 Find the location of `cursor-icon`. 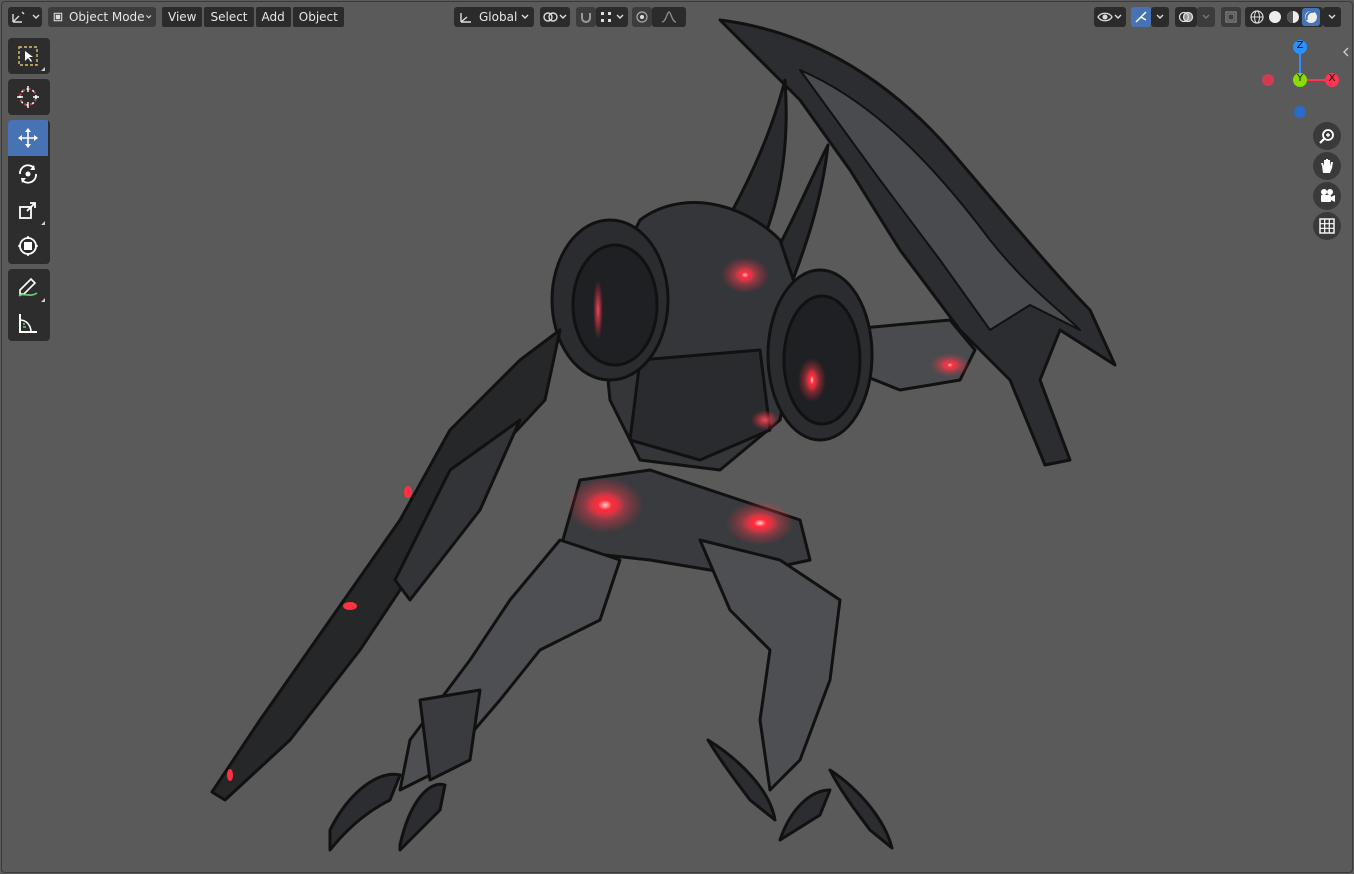

cursor-icon is located at coordinates (28, 97).